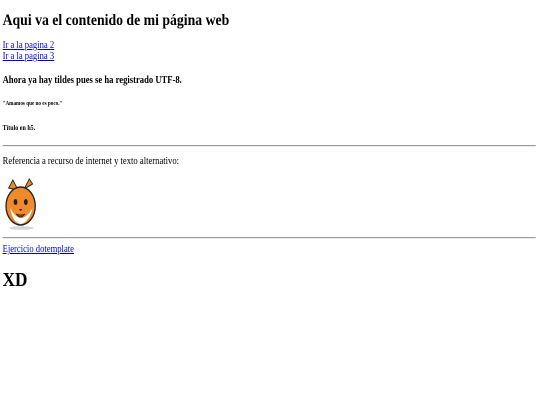 Image resolution: width=540 pixels, height=405 pixels. I want to click on divider-top, so click(269, 146).